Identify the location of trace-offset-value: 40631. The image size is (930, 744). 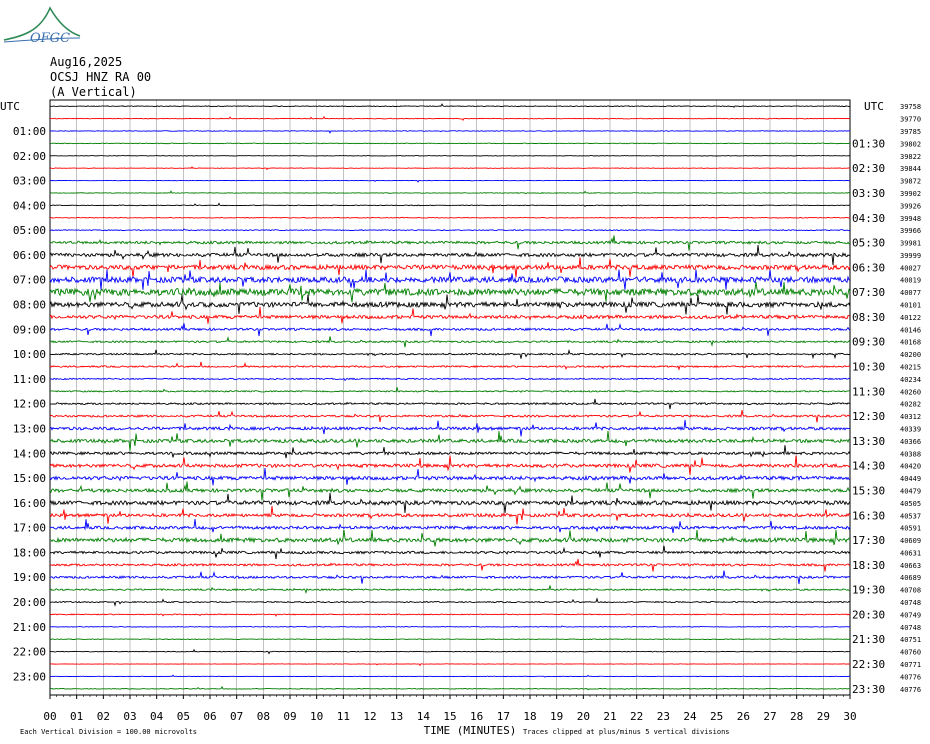
(910, 553).